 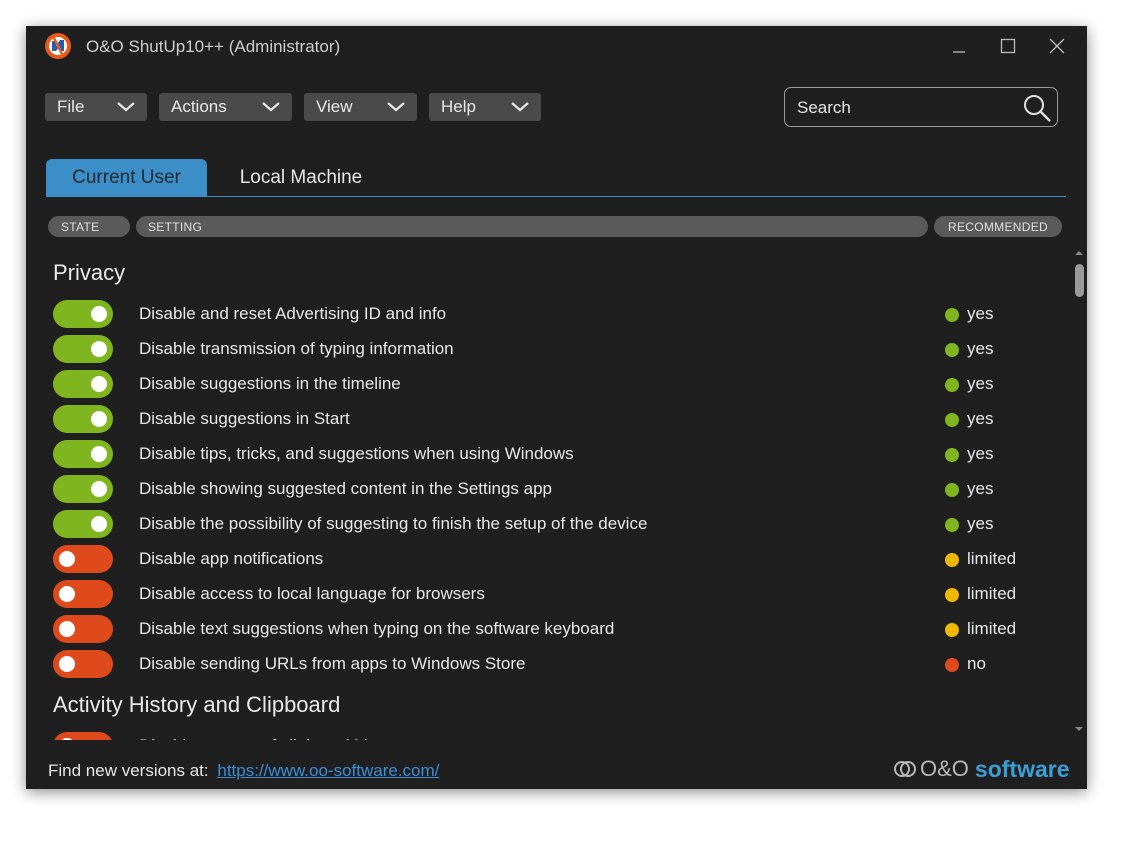 What do you see at coordinates (1079, 729) in the screenshot?
I see `scroll-down-icon` at bounding box center [1079, 729].